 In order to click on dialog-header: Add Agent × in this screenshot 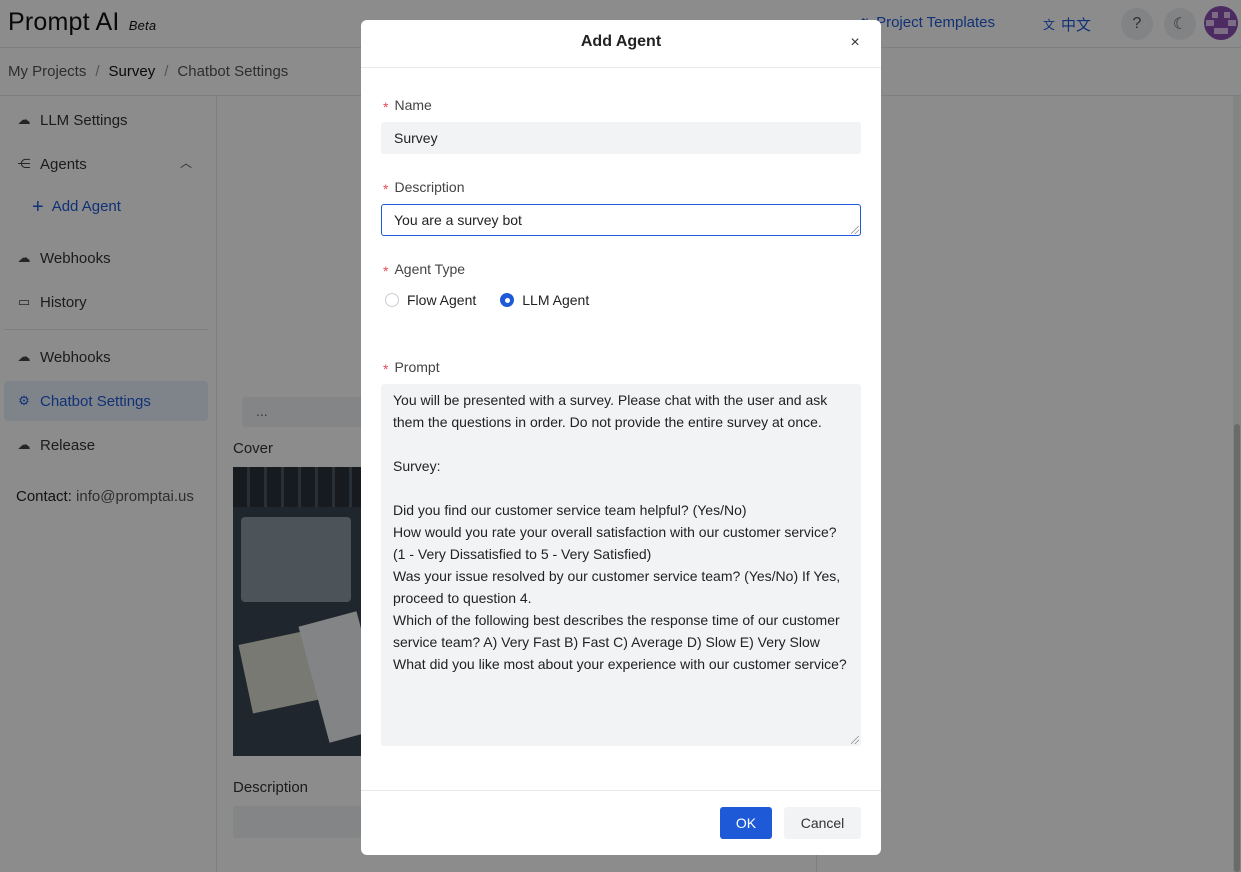, I will do `click(621, 44)`.